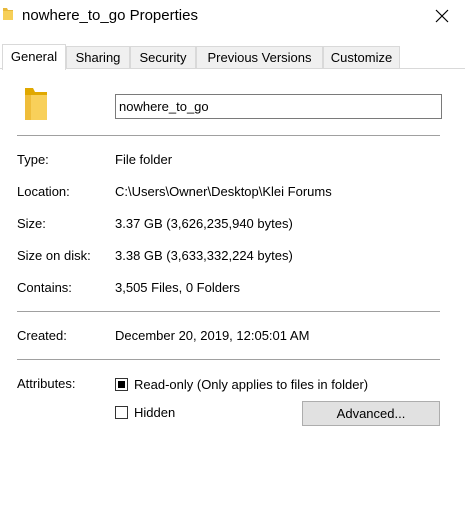 The width and height of the screenshot is (465, 520). I want to click on contains-label: Contains:, so click(44, 287).